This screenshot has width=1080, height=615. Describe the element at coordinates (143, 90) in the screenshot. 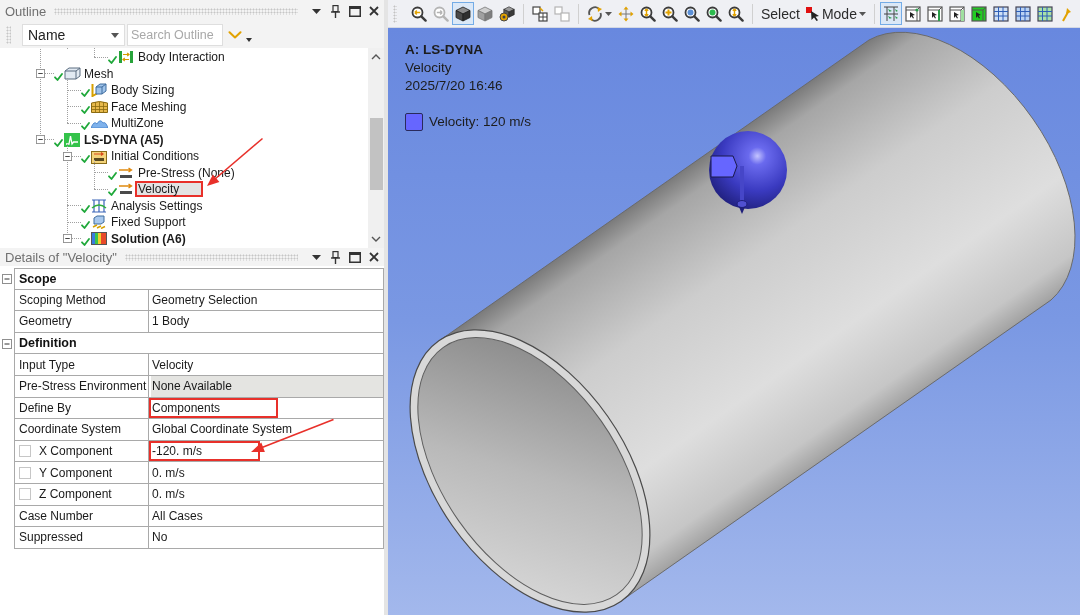

I see `tree-item: Body Sizing` at that location.